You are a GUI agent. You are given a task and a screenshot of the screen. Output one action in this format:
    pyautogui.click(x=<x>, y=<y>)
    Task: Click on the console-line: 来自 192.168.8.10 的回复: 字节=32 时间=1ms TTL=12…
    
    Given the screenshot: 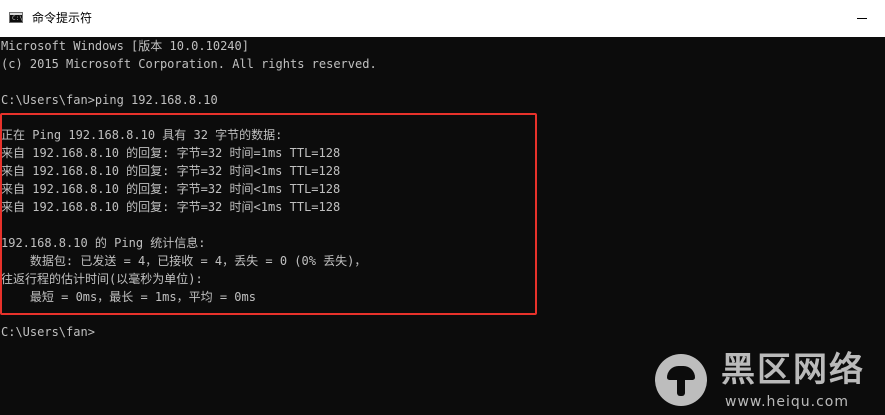 What is the action you would take?
    pyautogui.click(x=171, y=153)
    